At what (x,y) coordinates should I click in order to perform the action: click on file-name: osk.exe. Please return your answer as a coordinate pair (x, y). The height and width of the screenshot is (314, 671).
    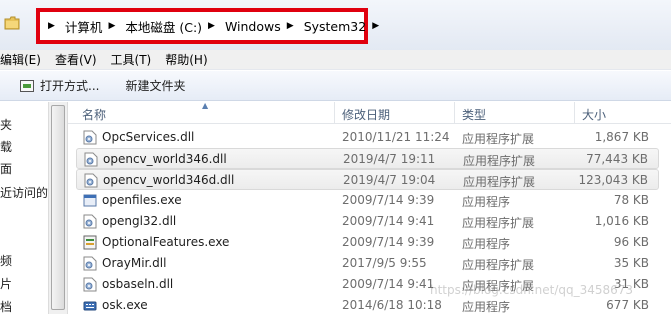
    Looking at the image, I should click on (125, 305).